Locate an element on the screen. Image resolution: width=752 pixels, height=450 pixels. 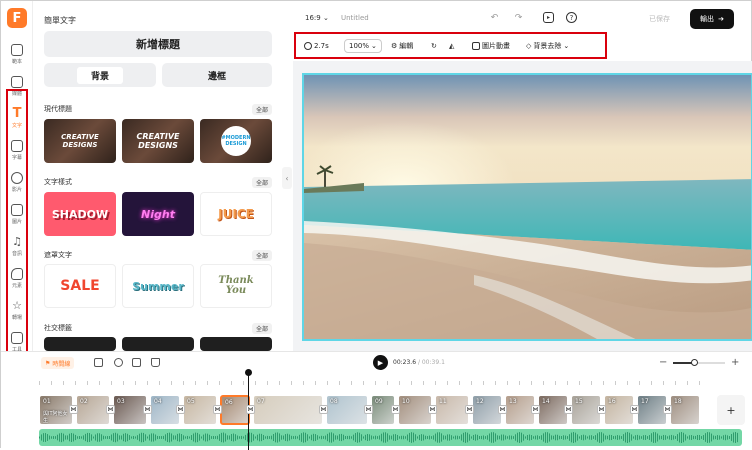
flip-icon: ◭ is located at coordinates (451, 46).